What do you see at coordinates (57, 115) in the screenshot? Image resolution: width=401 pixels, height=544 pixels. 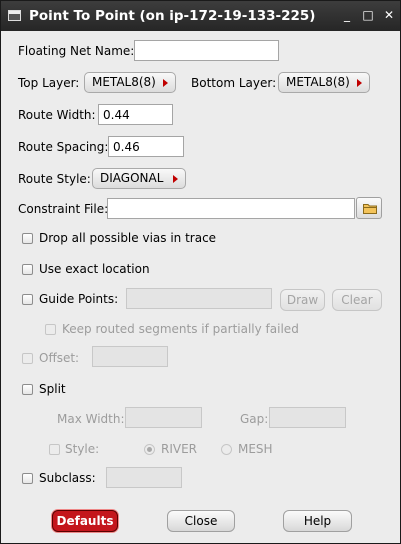 I see `route-width-label: Route Width:` at bounding box center [57, 115].